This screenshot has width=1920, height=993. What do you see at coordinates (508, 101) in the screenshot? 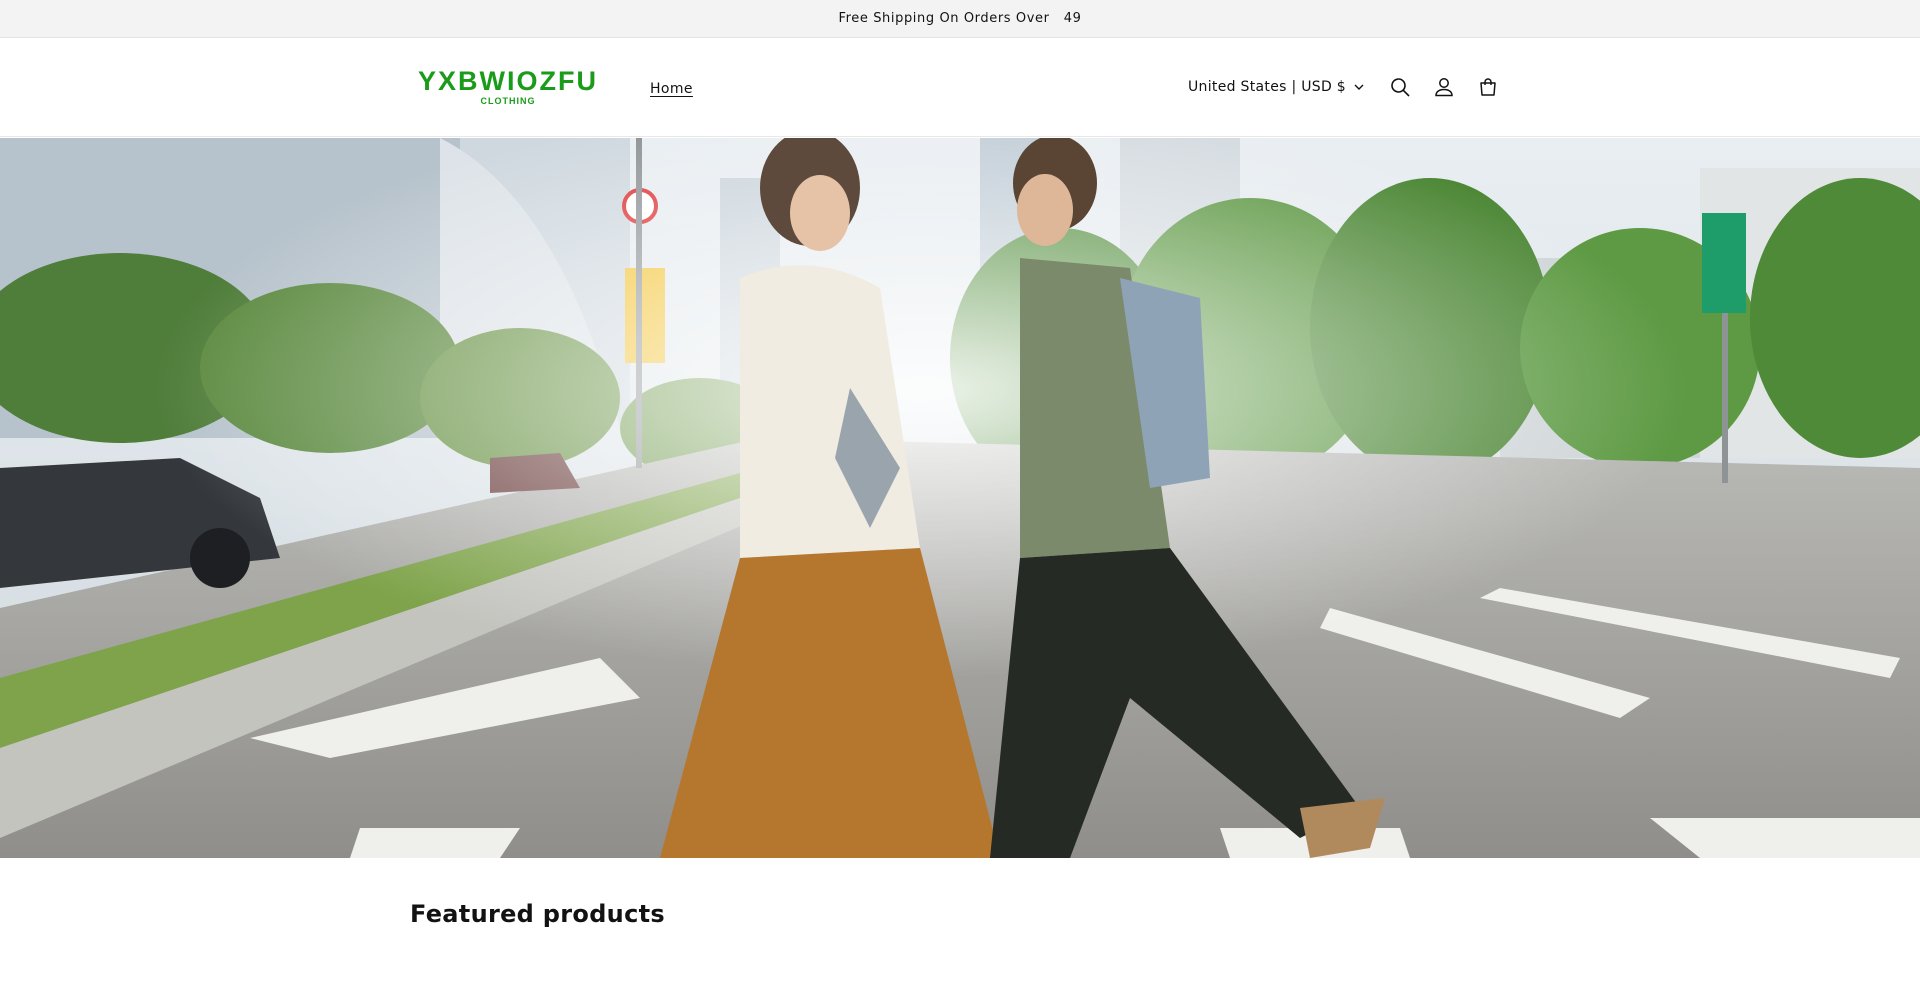
I see `logo-tagline: CLOTHING` at bounding box center [508, 101].